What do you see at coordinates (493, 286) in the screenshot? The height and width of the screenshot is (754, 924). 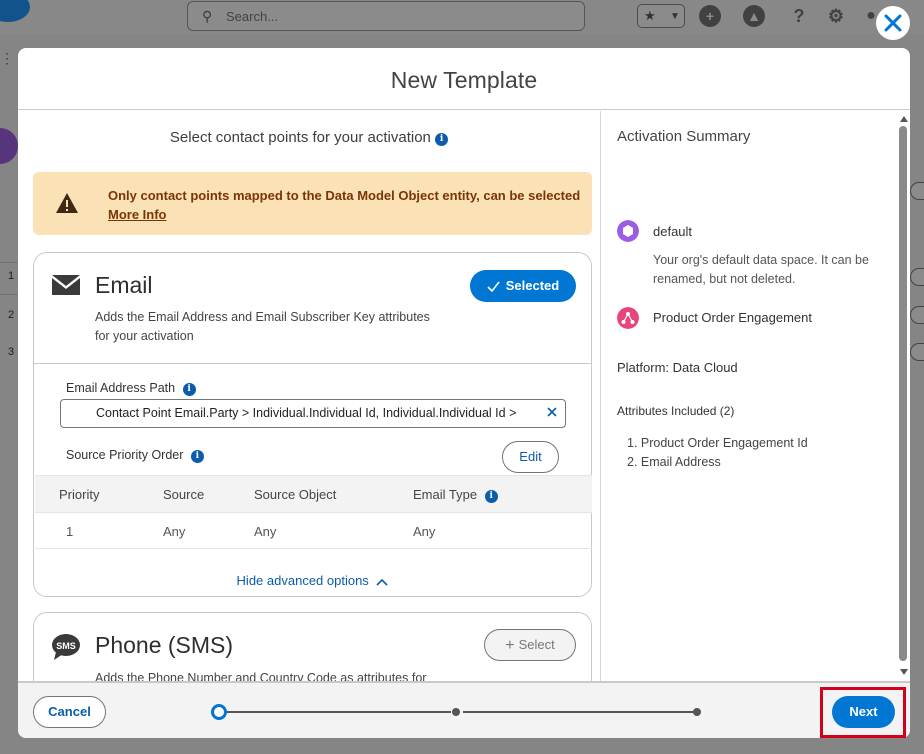 I see `check-icon` at bounding box center [493, 286].